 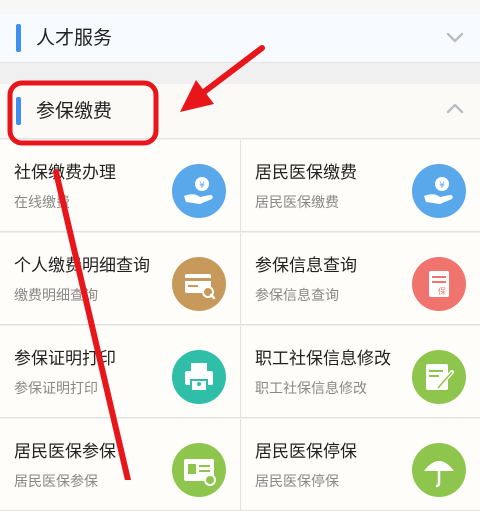 What do you see at coordinates (439, 284) in the screenshot?
I see `document-bao-icon: 保` at bounding box center [439, 284].